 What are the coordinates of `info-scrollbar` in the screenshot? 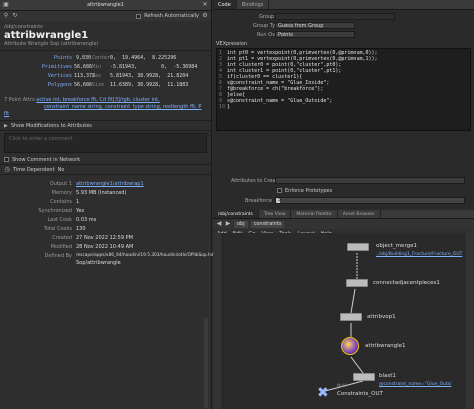 It's located at (206, 363).